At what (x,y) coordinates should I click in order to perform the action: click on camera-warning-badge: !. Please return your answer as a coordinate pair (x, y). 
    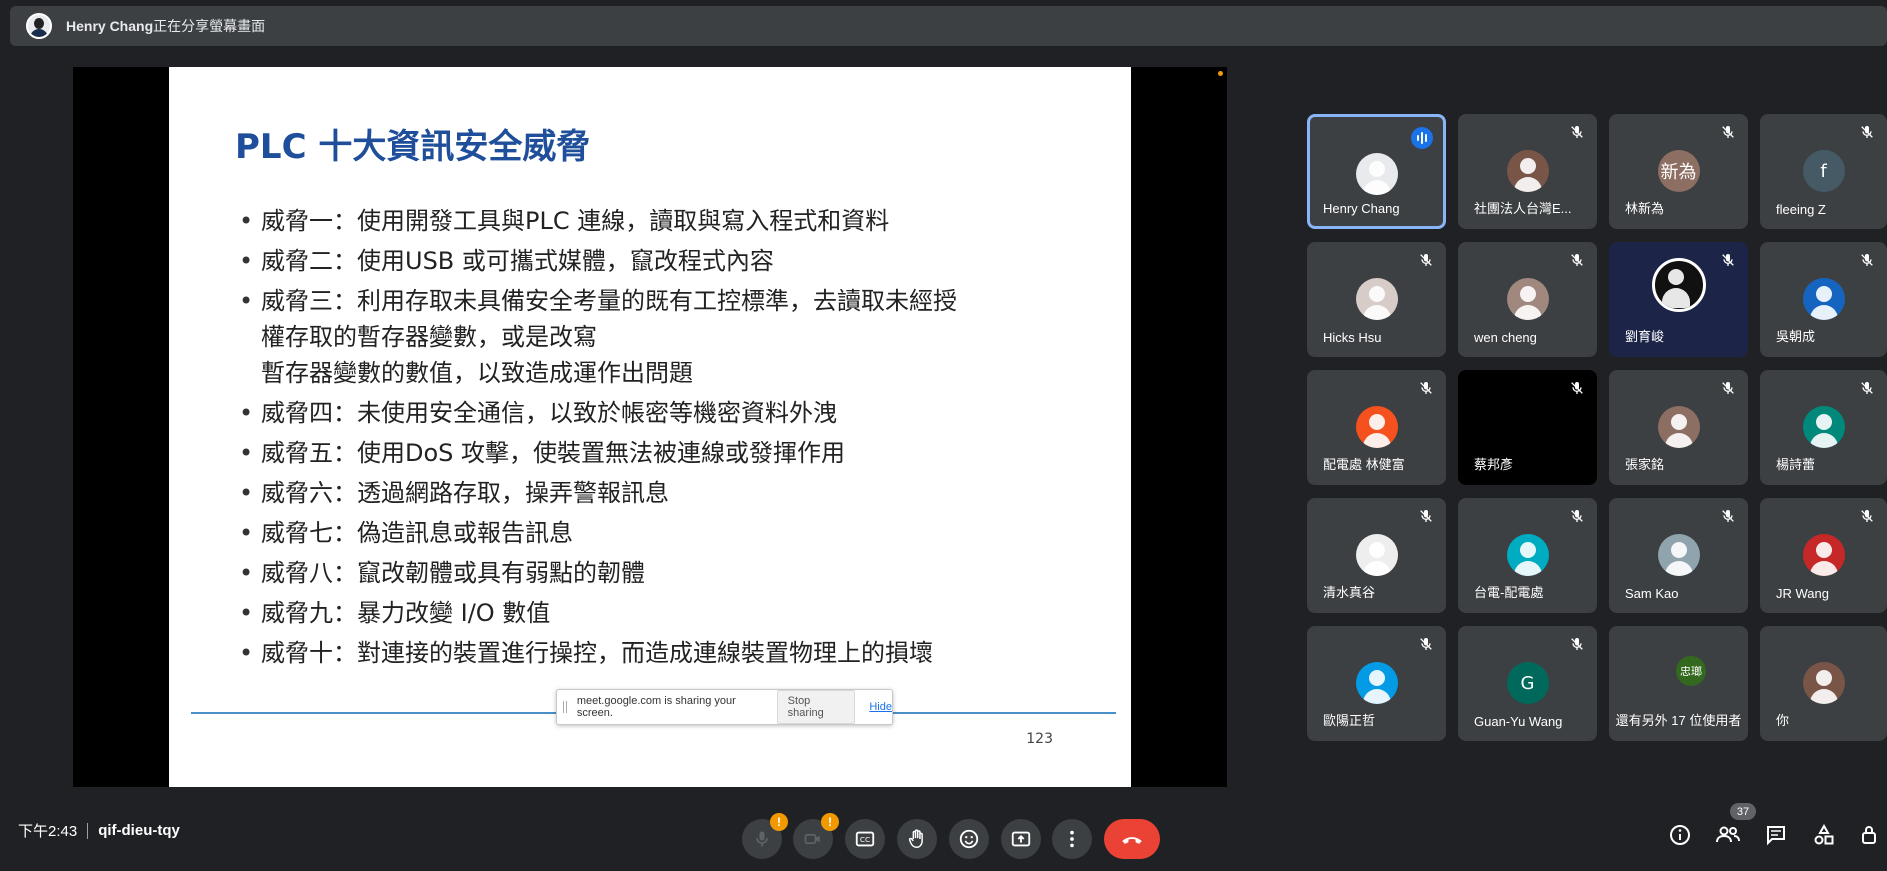
    Looking at the image, I should click on (830, 822).